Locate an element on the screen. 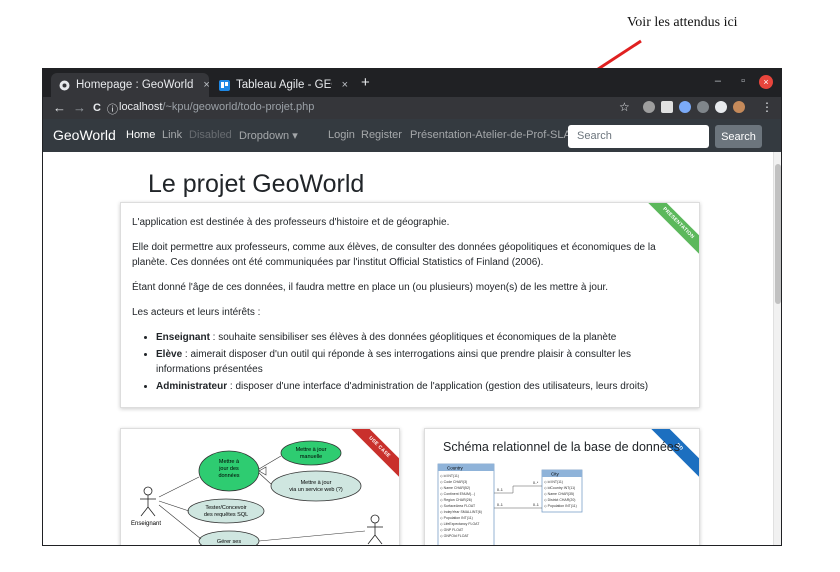  forward-icon: → is located at coordinates (79, 107).